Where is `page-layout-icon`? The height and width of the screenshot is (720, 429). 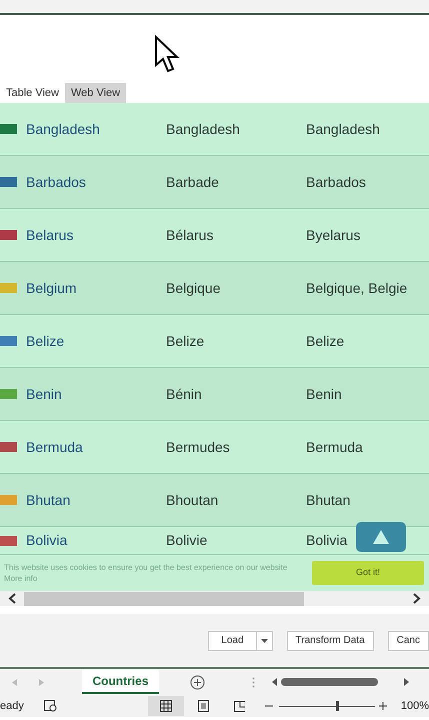
page-layout-icon is located at coordinates (203, 706).